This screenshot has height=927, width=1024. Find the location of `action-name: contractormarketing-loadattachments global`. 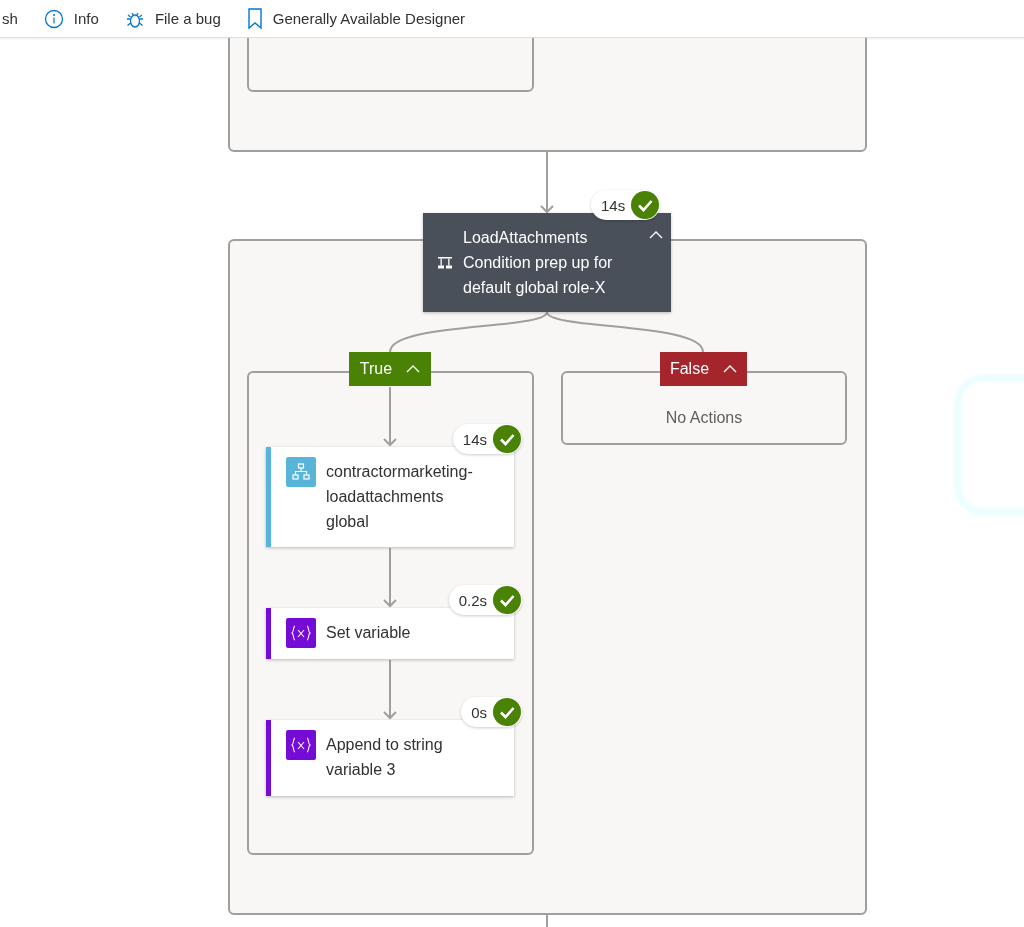

action-name: contractormarketing-loadattachments global is located at coordinates (400, 497).